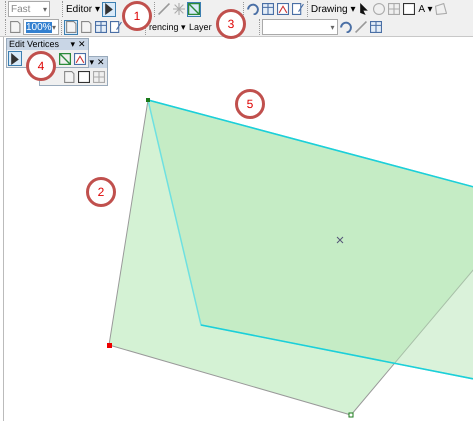 This screenshot has width=473, height=422. What do you see at coordinates (379, 9) in the screenshot?
I see `circle-icon` at bounding box center [379, 9].